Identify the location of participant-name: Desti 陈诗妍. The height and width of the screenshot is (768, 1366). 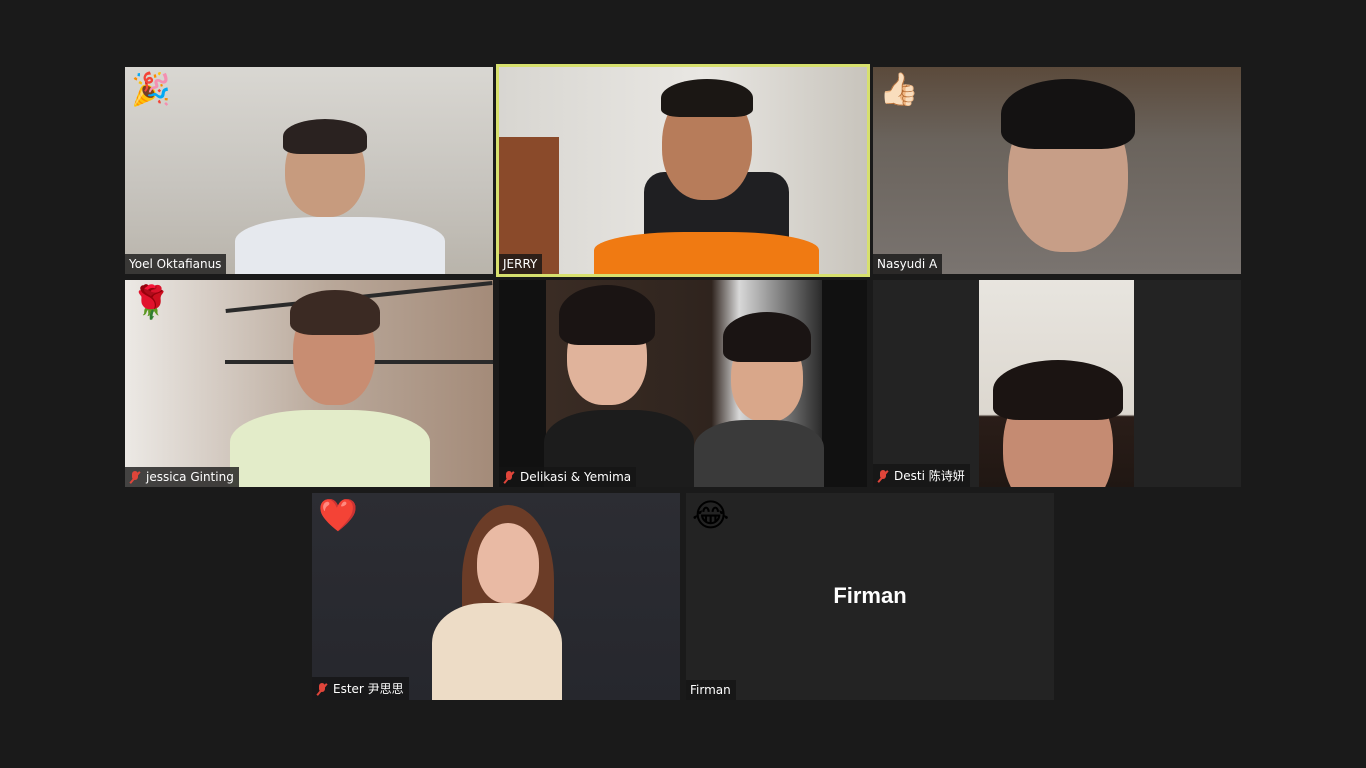
(929, 476).